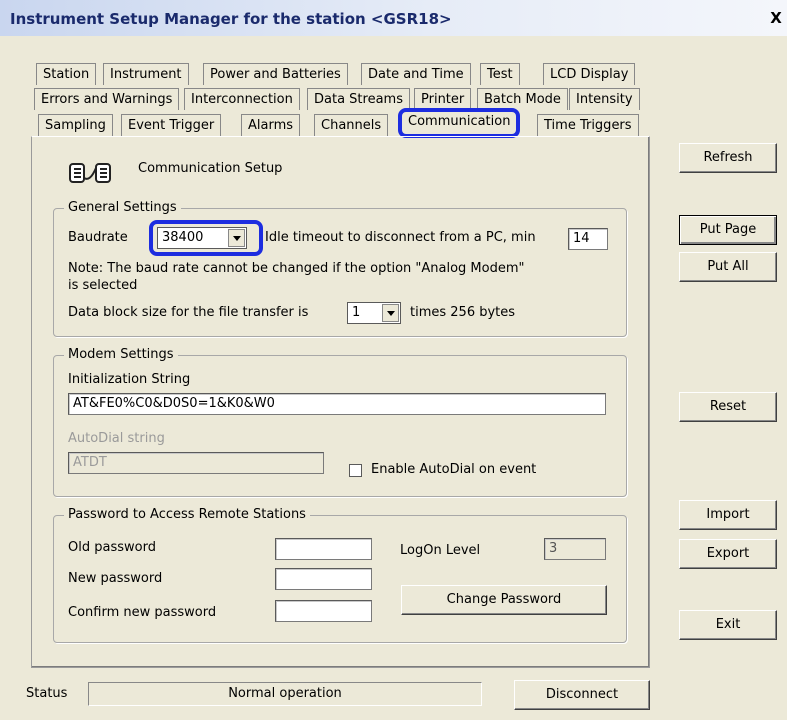 The image size is (787, 720). I want to click on put-page-button: Put Page, so click(728, 230).